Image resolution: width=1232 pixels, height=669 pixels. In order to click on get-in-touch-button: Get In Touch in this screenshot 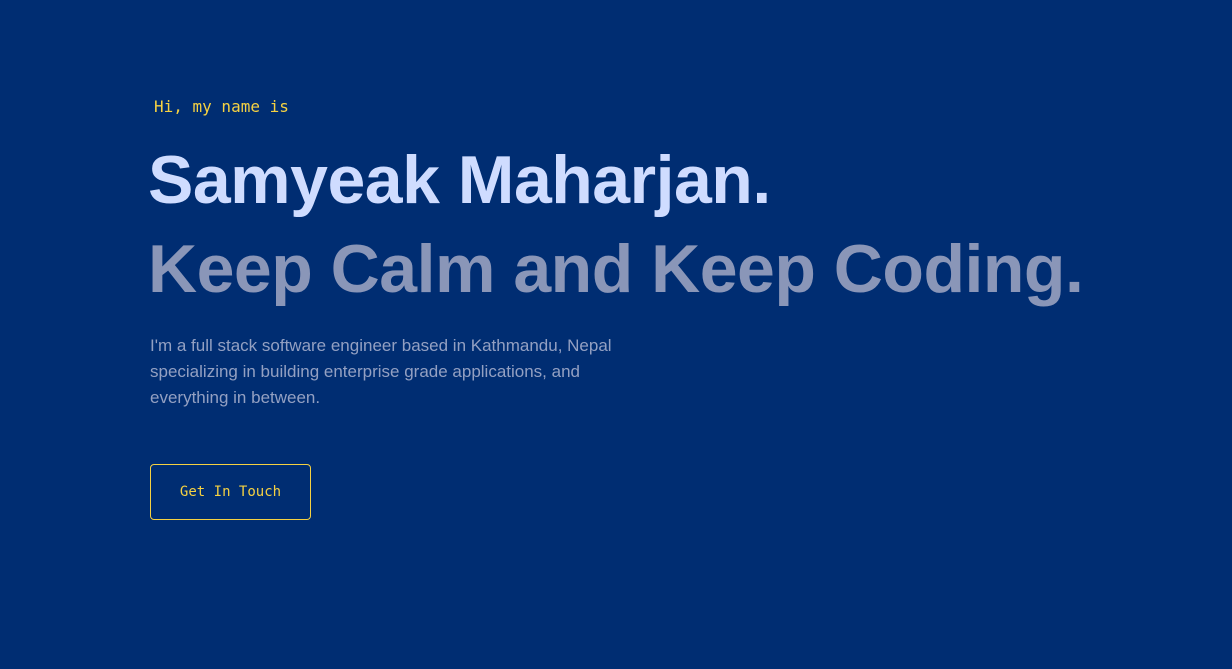, I will do `click(230, 492)`.